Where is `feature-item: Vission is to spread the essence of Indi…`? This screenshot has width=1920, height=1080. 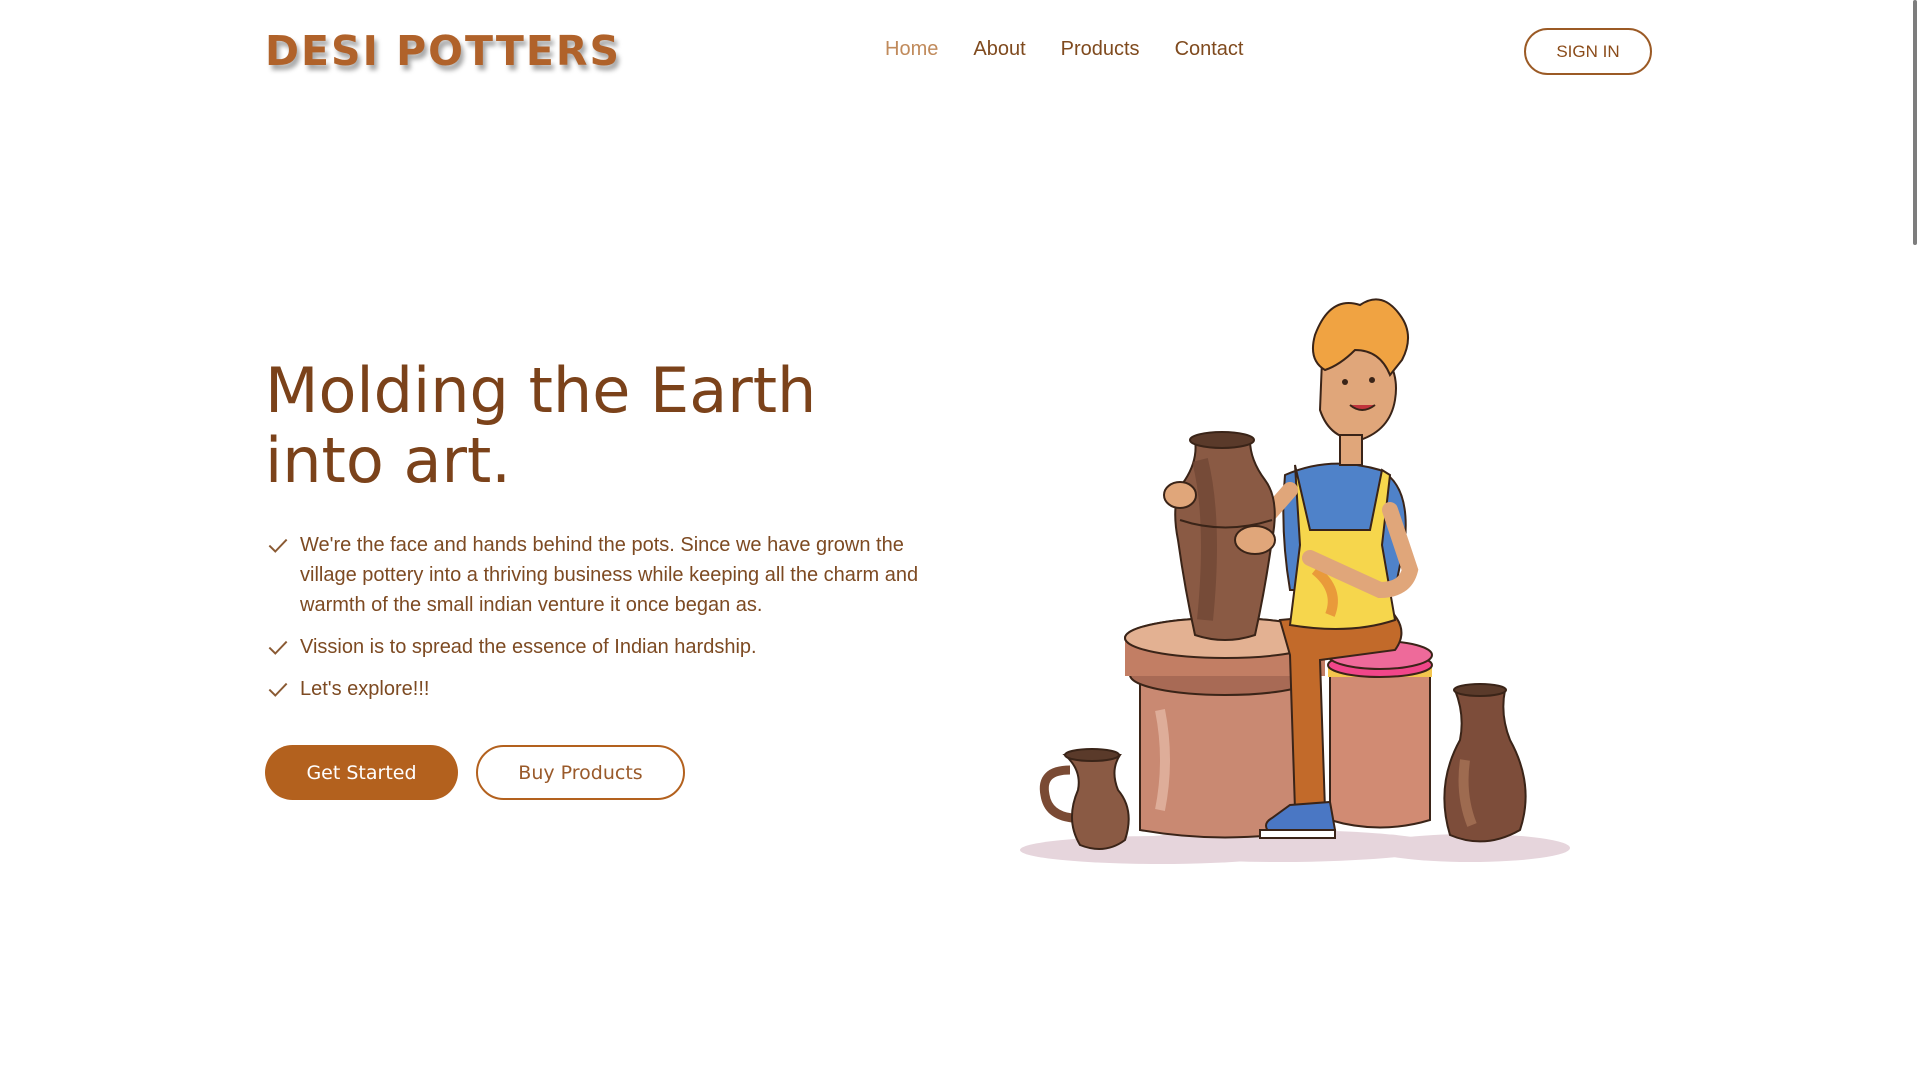 feature-item: Vission is to spread the essence of Indi… is located at coordinates (605, 647).